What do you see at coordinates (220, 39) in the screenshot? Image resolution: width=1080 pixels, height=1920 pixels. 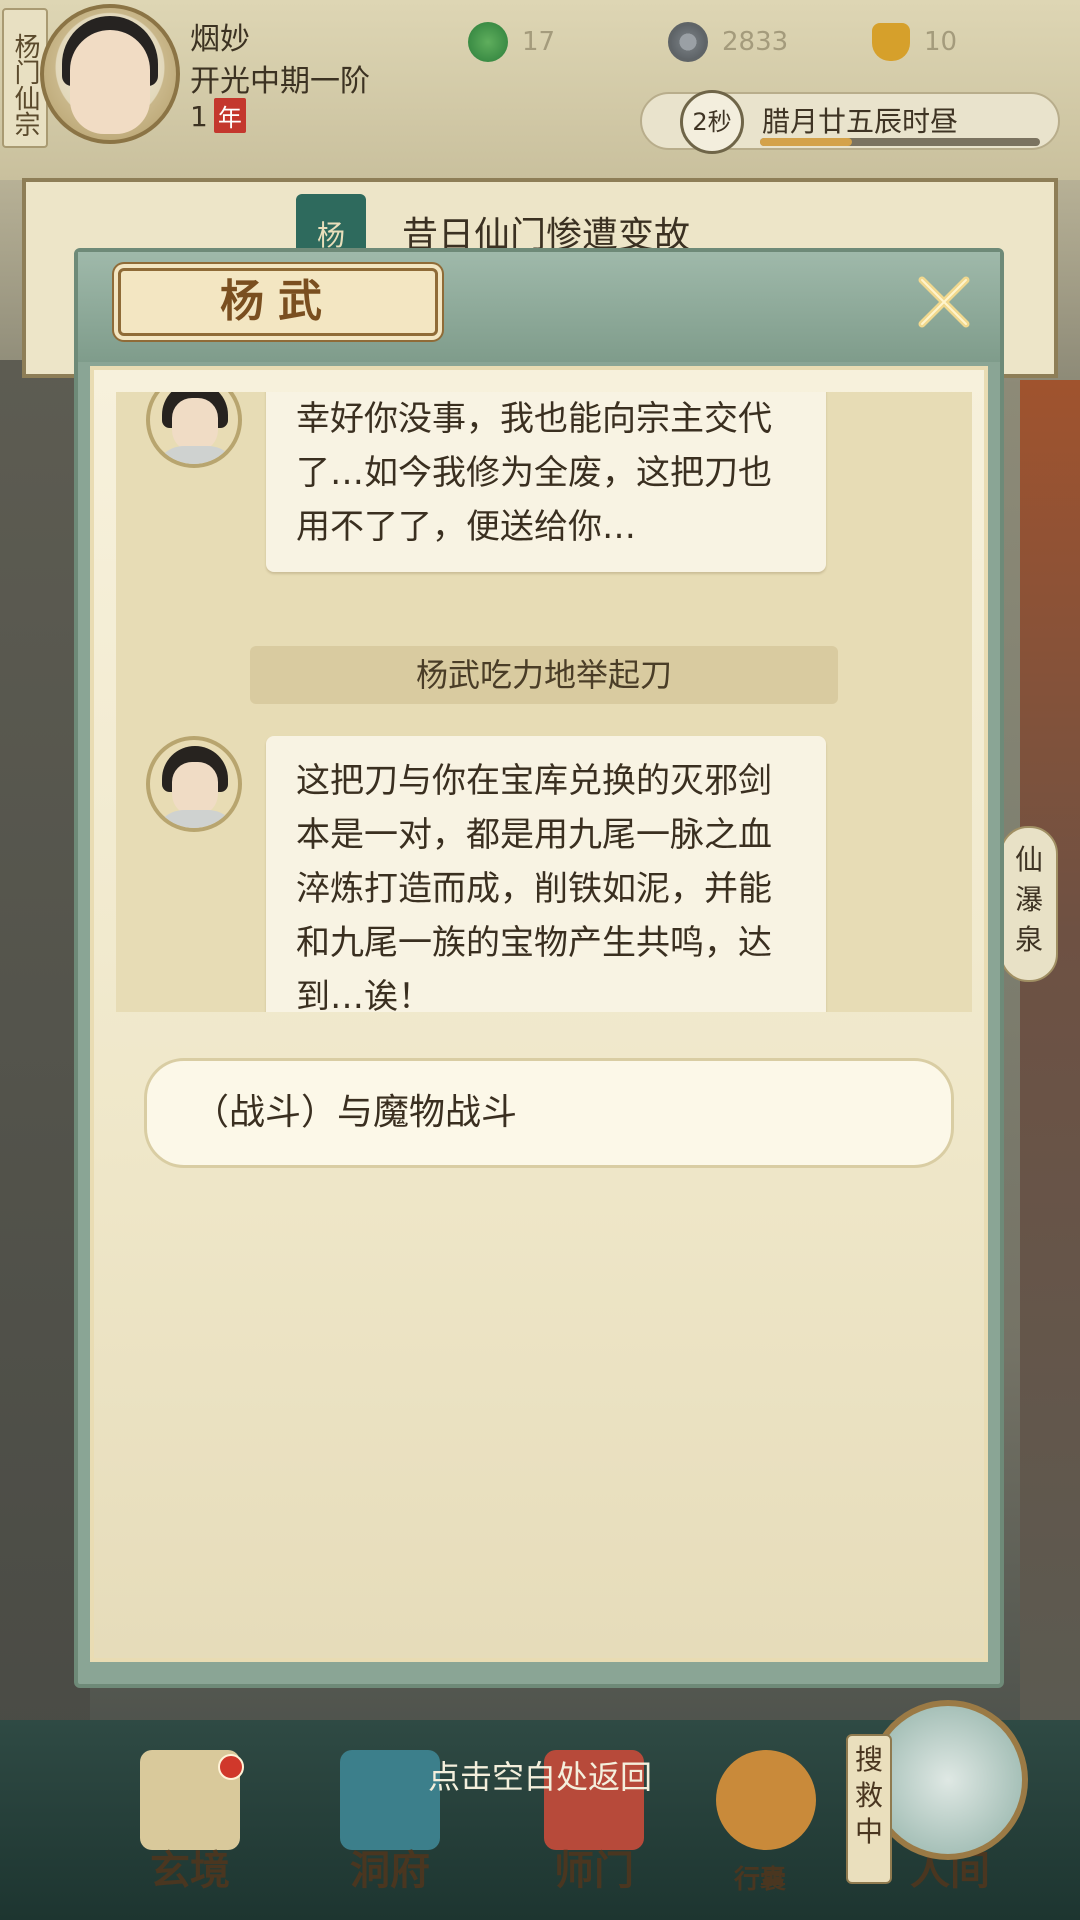 I see `player-name: 烟妙` at bounding box center [220, 39].